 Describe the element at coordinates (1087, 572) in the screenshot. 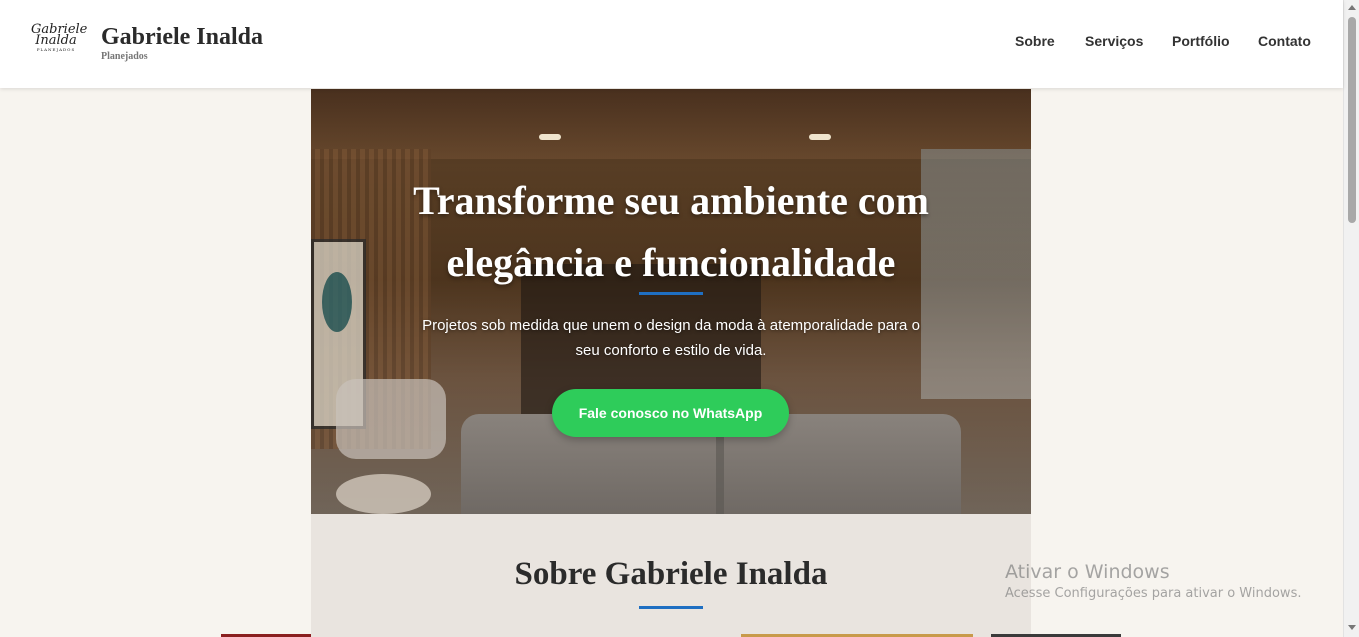

I see `windows-activation-title: Ativar o Windows` at that location.